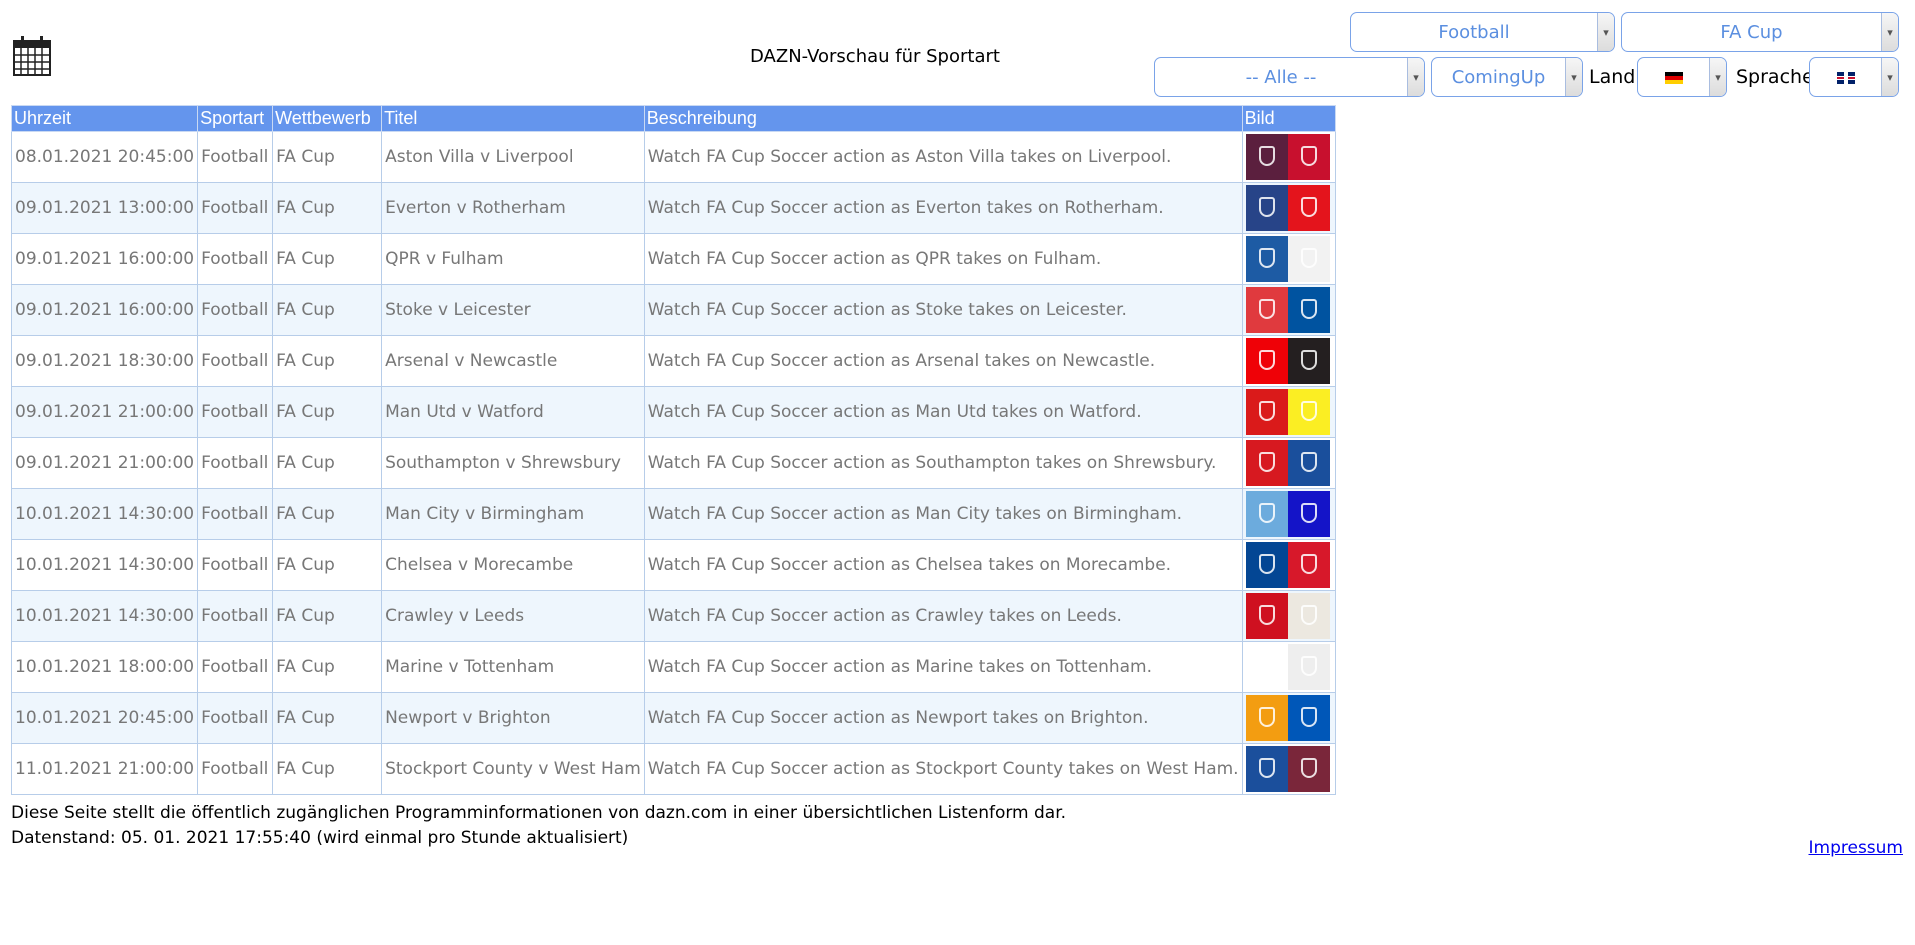  Describe the element at coordinates (1289, 77) in the screenshot. I see `category-select: -- Alle -- ▾` at that location.